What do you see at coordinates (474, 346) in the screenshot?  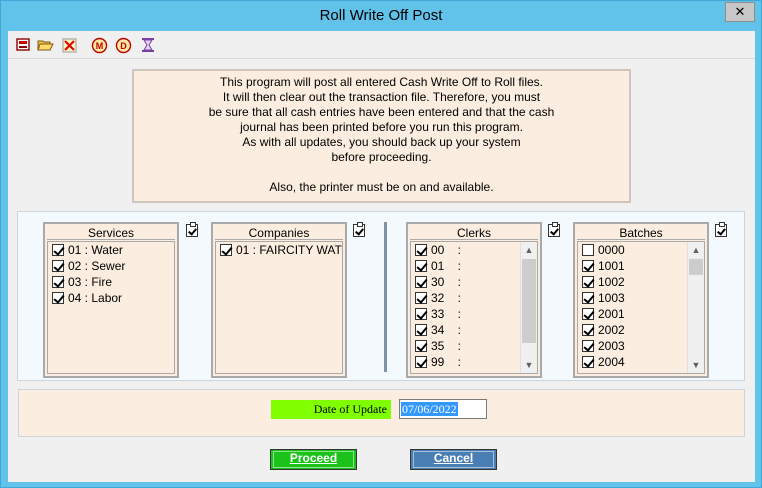 I see `clerk-item: 35 :` at bounding box center [474, 346].